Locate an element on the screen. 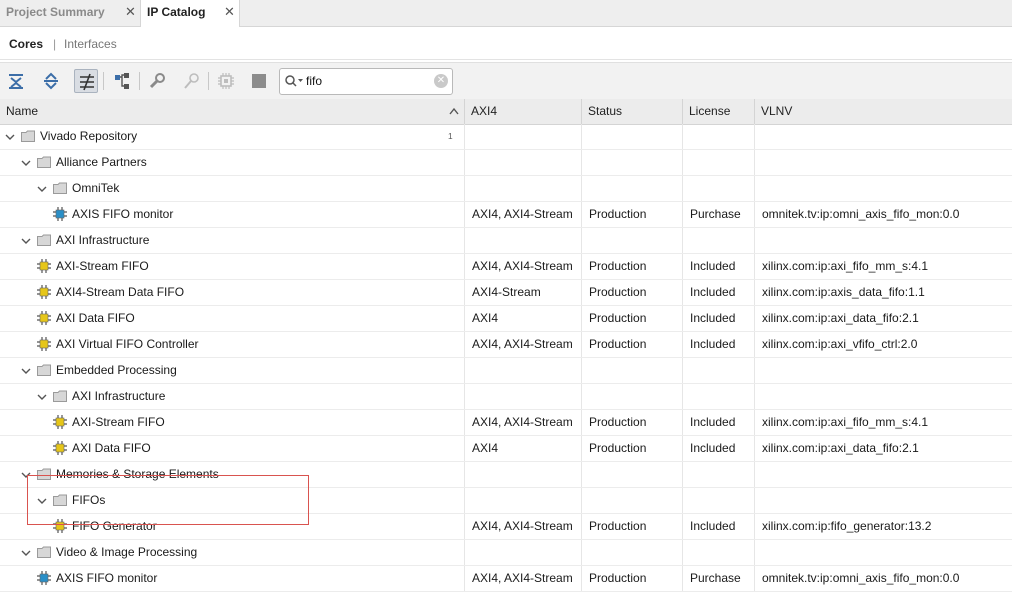 The height and width of the screenshot is (592, 1012). search-input is located at coordinates (365, 80).